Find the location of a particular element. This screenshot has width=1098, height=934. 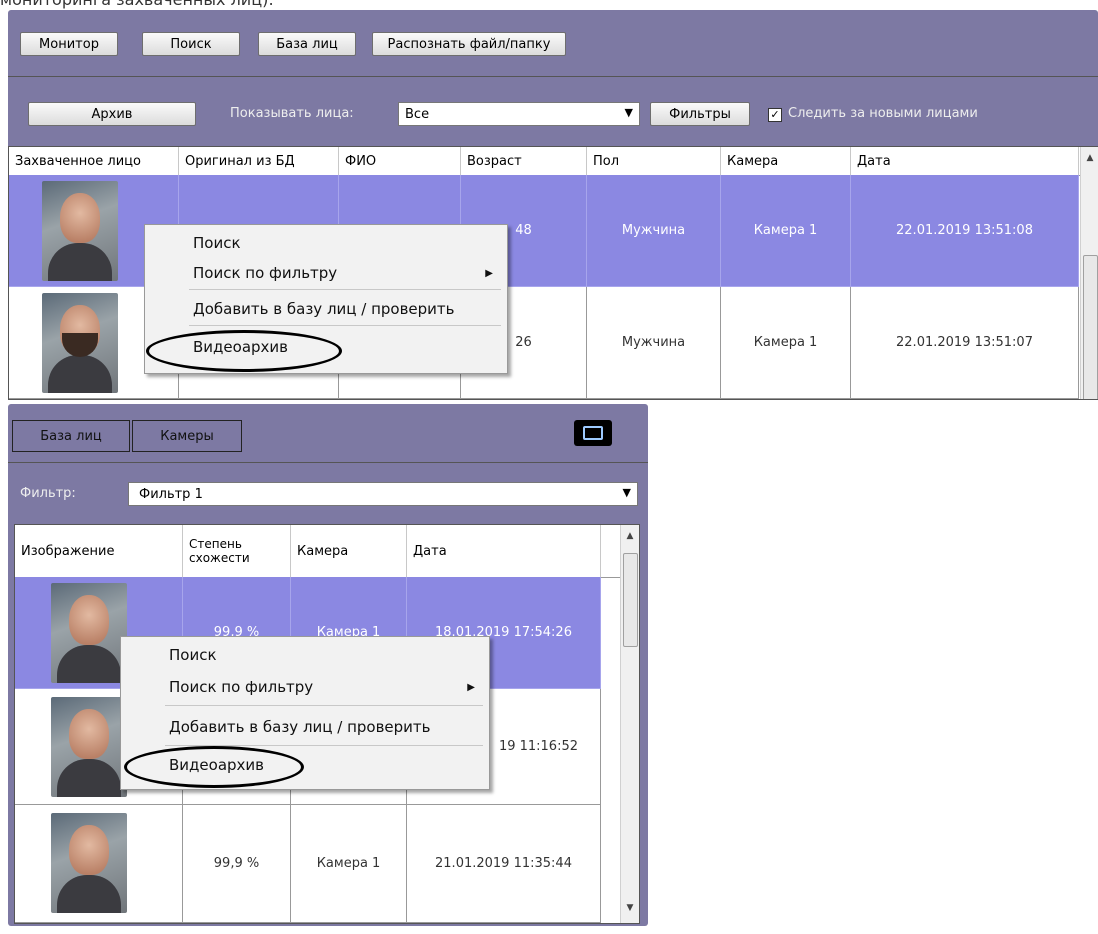

col-age: Возраст is located at coordinates (524, 161).